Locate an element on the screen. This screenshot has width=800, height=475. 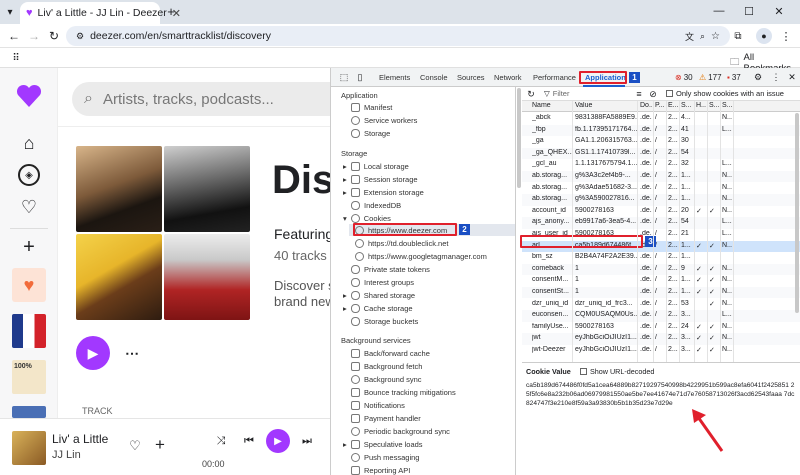
item-cache-storage: ▸ Cache storage is located at coordinates (378, 308).